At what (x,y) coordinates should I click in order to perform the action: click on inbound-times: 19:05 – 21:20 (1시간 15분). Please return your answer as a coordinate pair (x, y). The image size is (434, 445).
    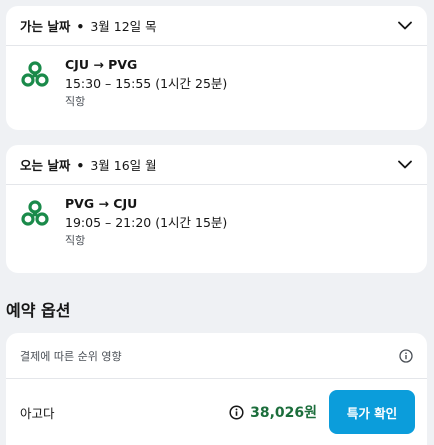
    Looking at the image, I should click on (146, 222).